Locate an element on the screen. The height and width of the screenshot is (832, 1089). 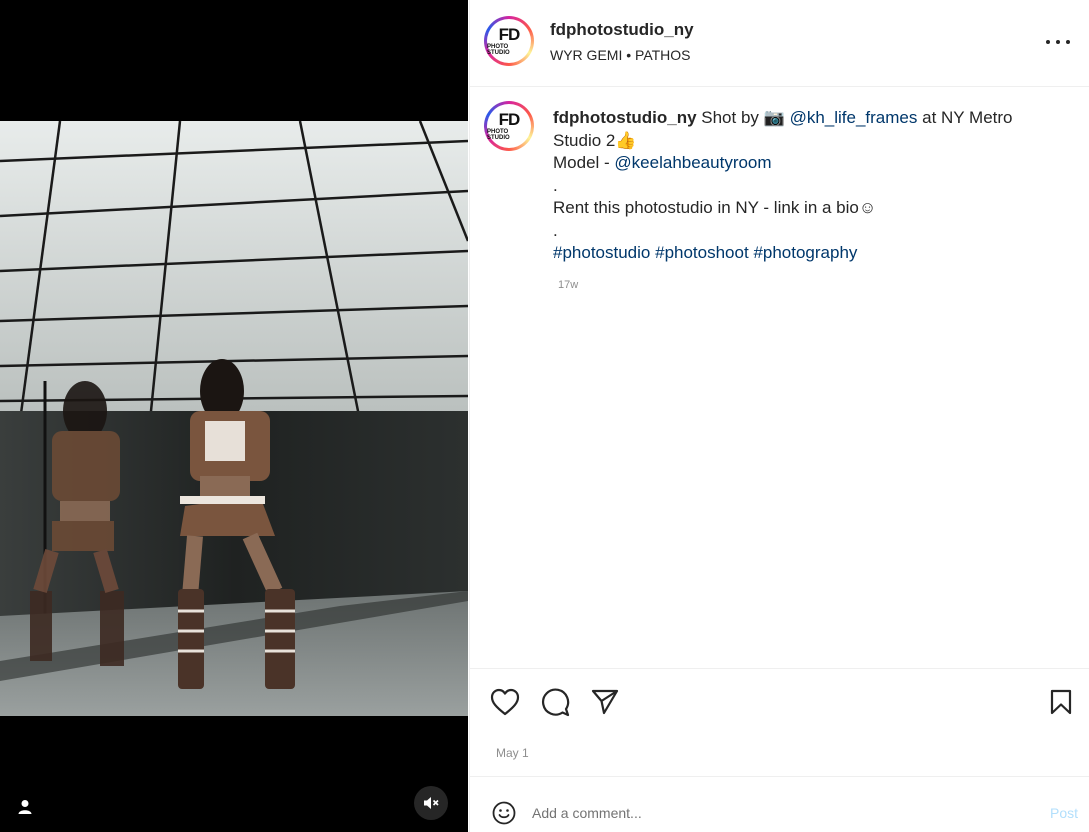
header-username: fdphotostudio_ny is located at coordinates (622, 30).